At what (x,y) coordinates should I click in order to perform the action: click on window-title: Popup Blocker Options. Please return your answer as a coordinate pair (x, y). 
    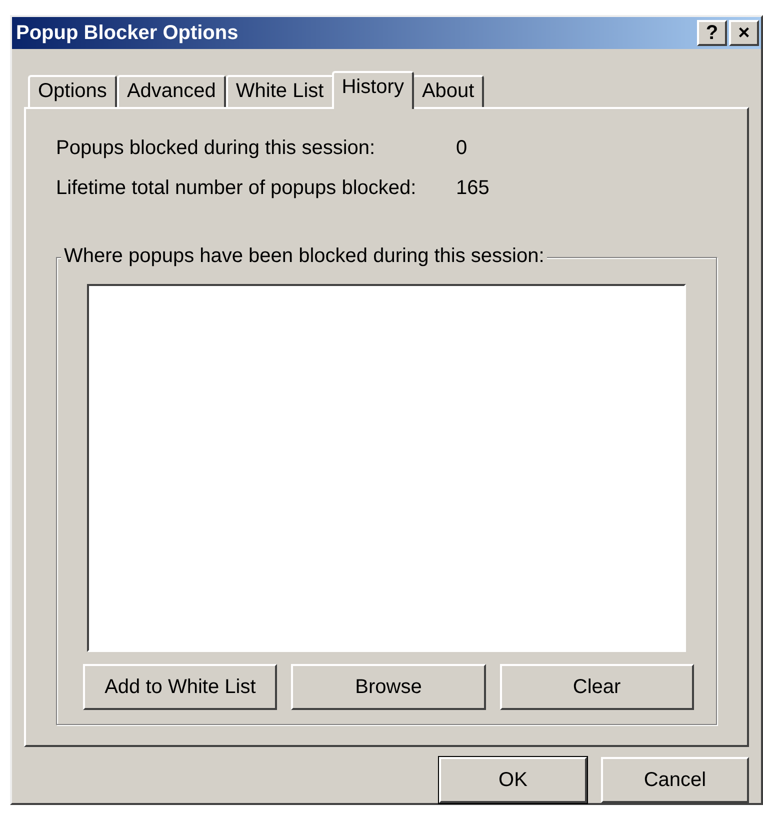
    Looking at the image, I should click on (128, 33).